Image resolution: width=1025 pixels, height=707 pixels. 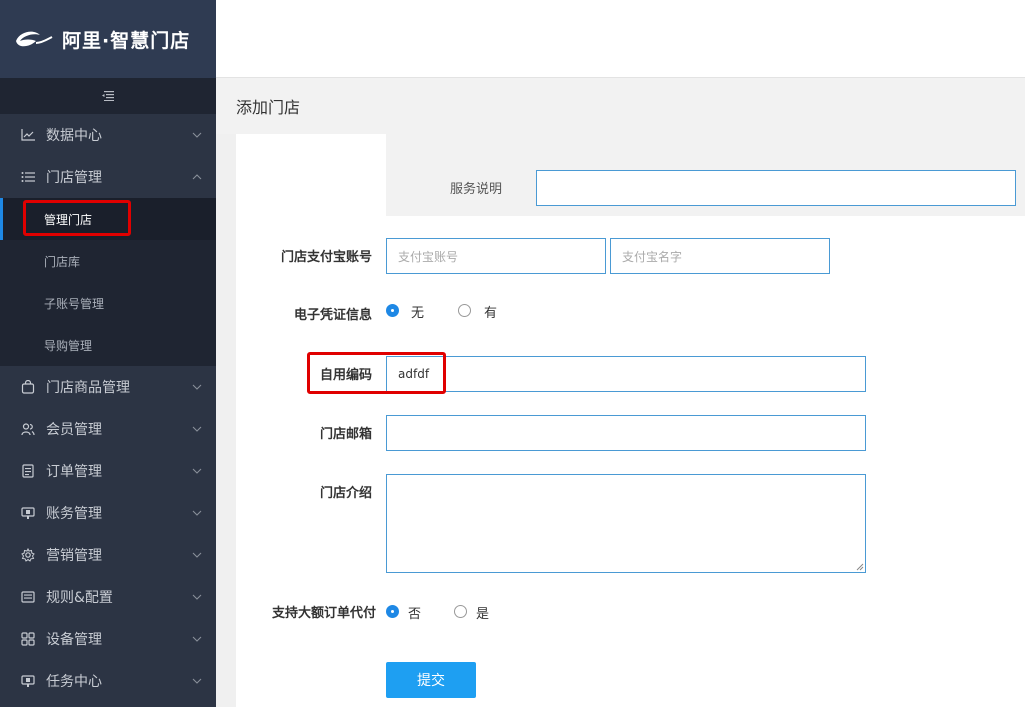 What do you see at coordinates (28, 597) in the screenshot?
I see `rules-icon` at bounding box center [28, 597].